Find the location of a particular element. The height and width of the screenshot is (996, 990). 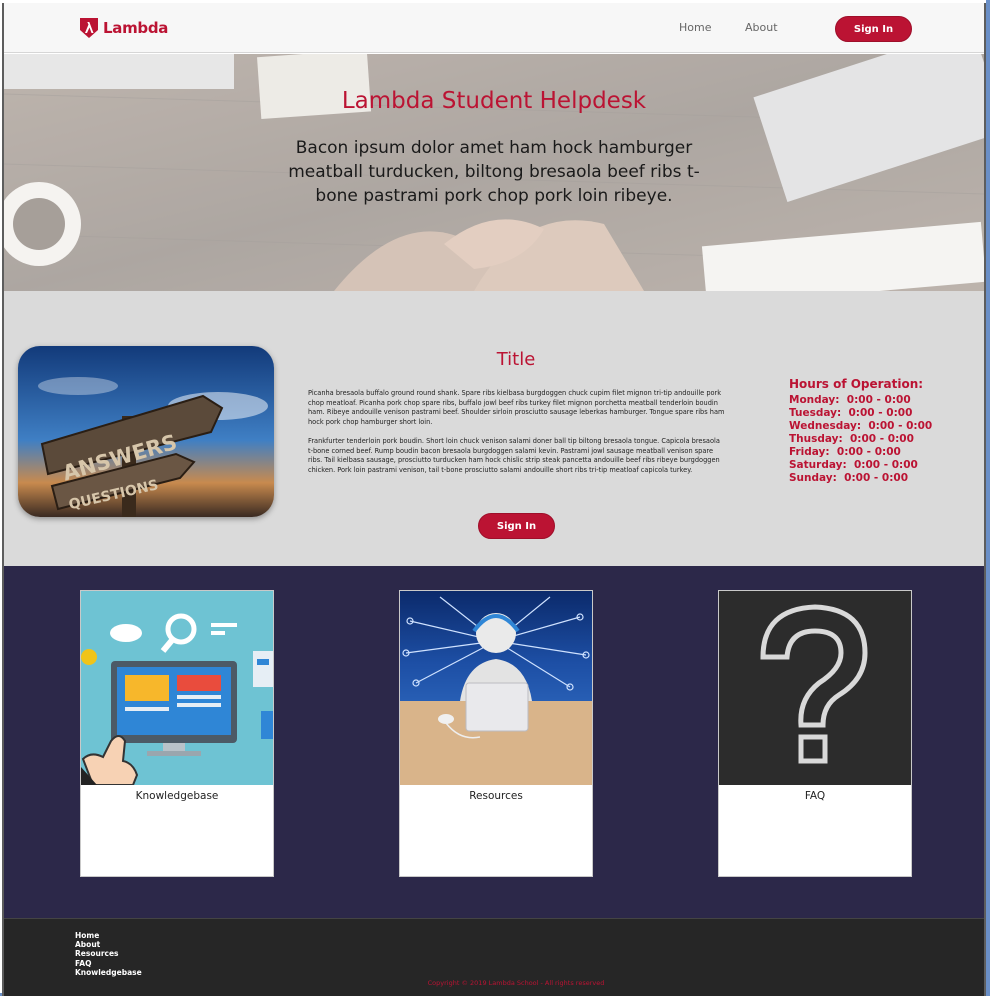

card-label: FAQ is located at coordinates (815, 796).